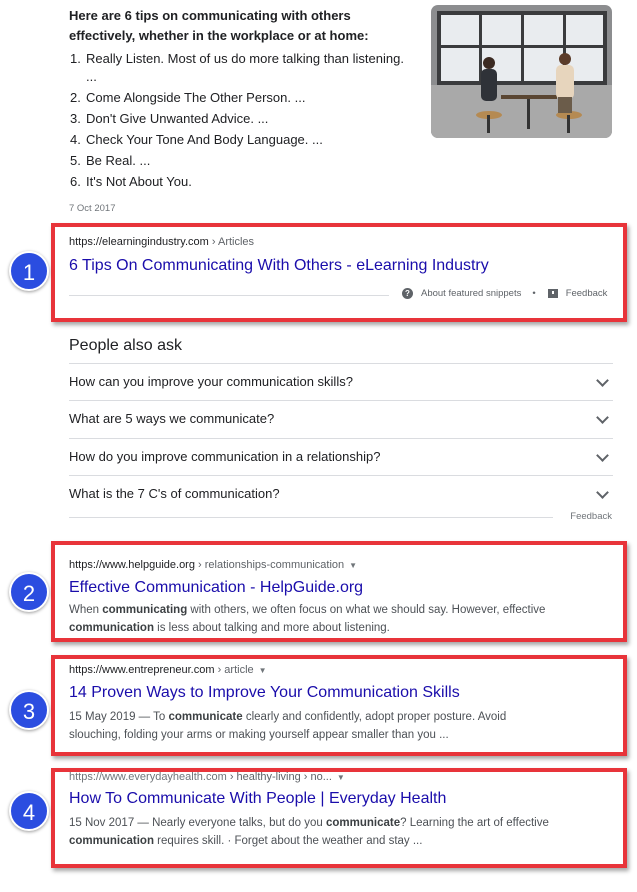 This screenshot has width=637, height=892. I want to click on office-photo, so click(521, 71).